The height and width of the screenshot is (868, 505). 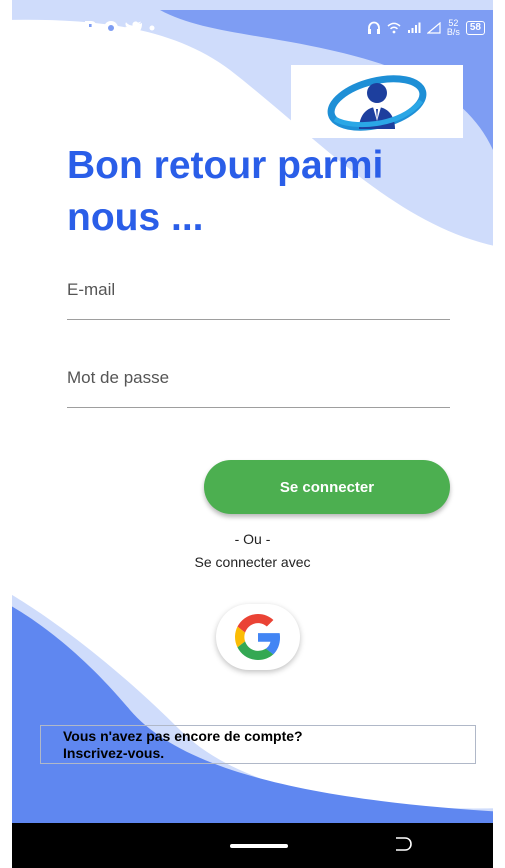 I want to click on network-speed: 52 B/s, so click(x=453, y=28).